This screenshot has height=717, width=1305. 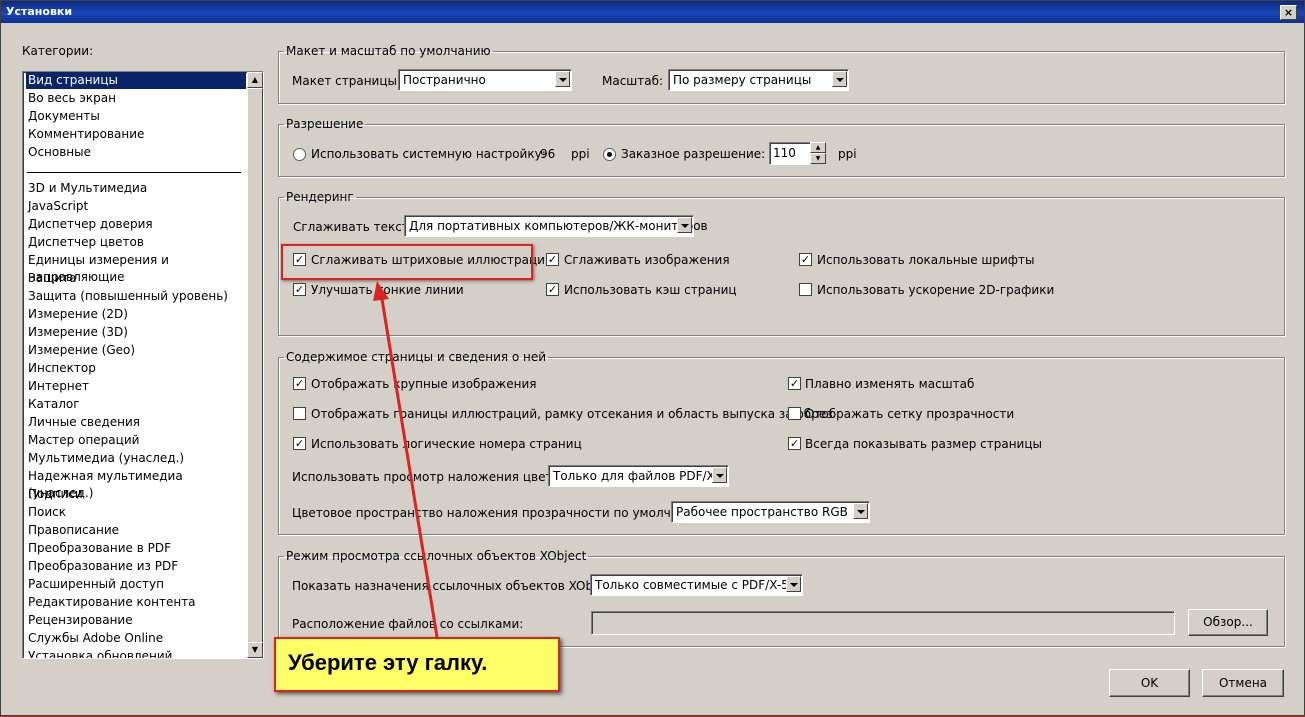 What do you see at coordinates (805, 289) in the screenshot?
I see `2d-acceleration-checkbox` at bounding box center [805, 289].